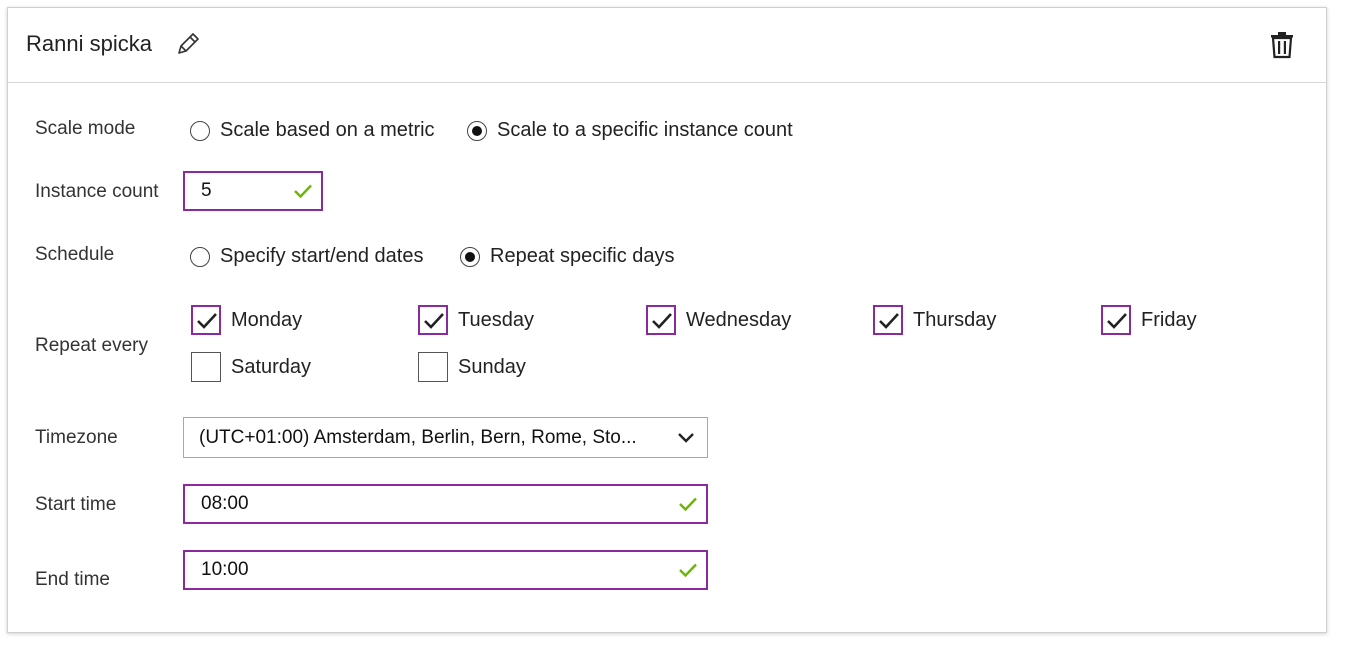  What do you see at coordinates (76, 504) in the screenshot?
I see `start-time-label: Start time` at bounding box center [76, 504].